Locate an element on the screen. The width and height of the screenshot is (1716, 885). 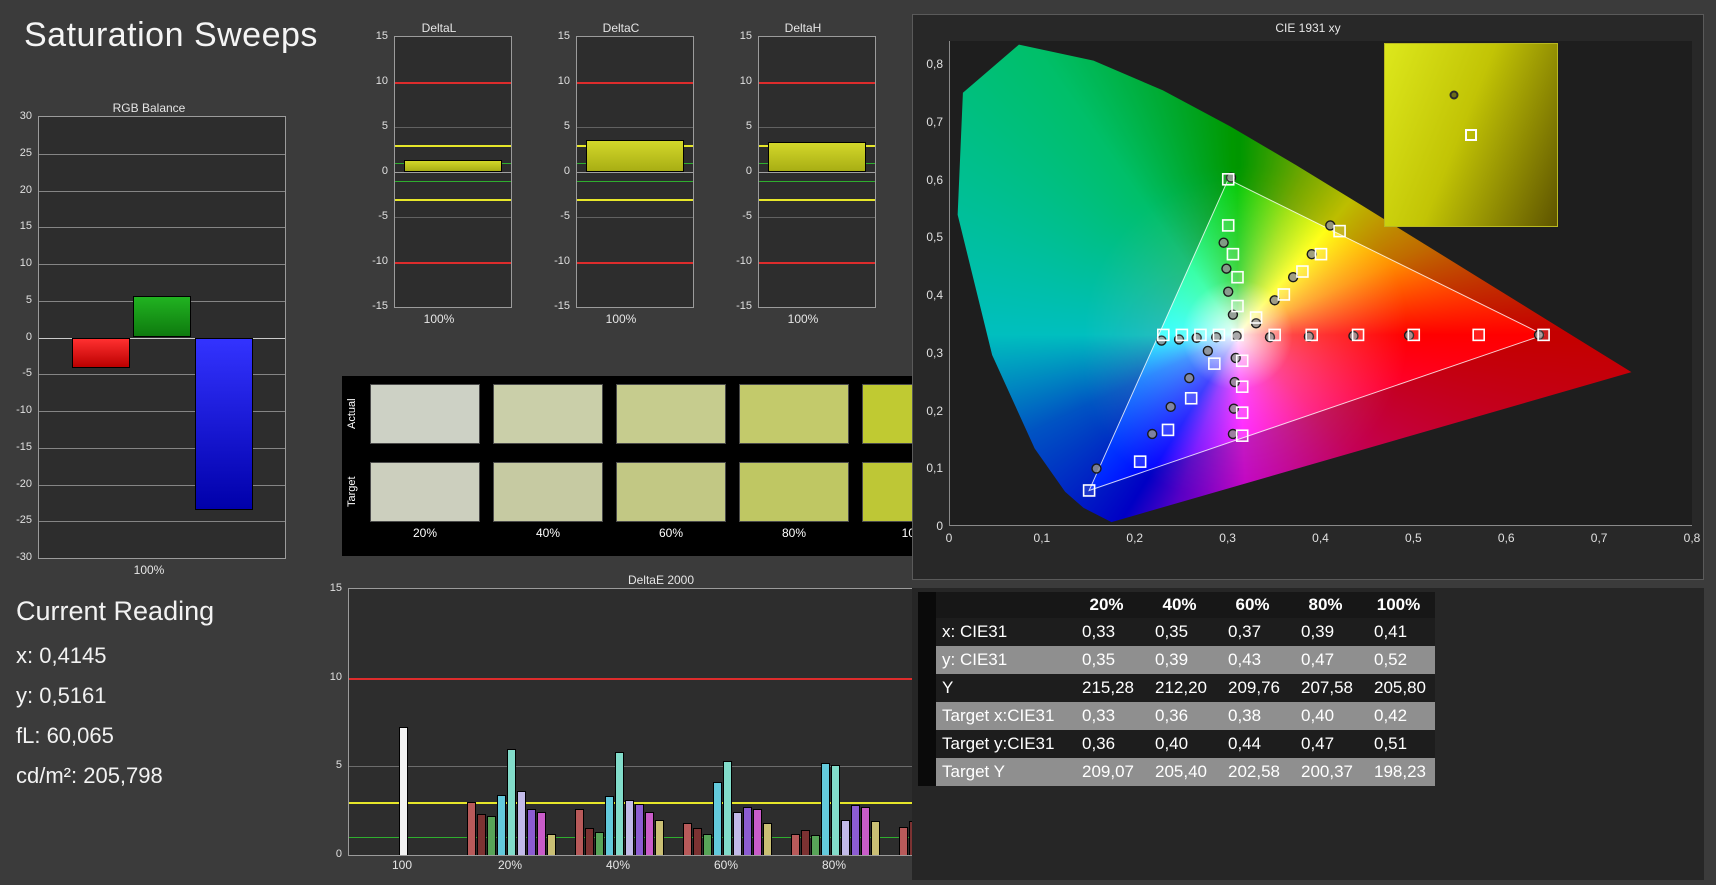
x-tick-label: 0,4 is located at coordinates (1320, 538).